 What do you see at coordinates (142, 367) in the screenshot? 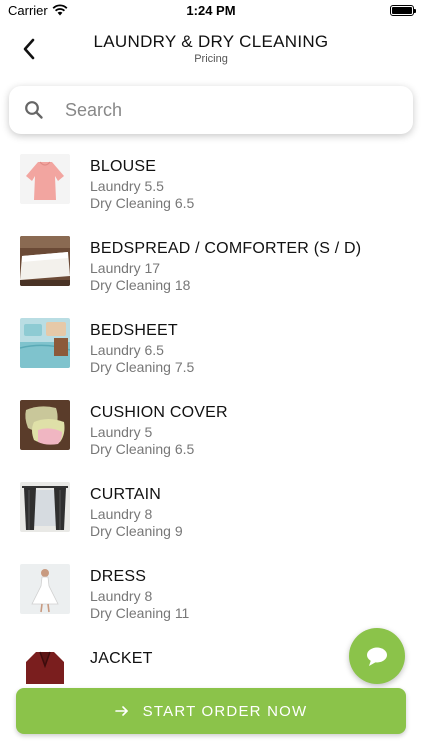
I see `item-dry-cleaning-price: Dry Cleaning 7.5` at bounding box center [142, 367].